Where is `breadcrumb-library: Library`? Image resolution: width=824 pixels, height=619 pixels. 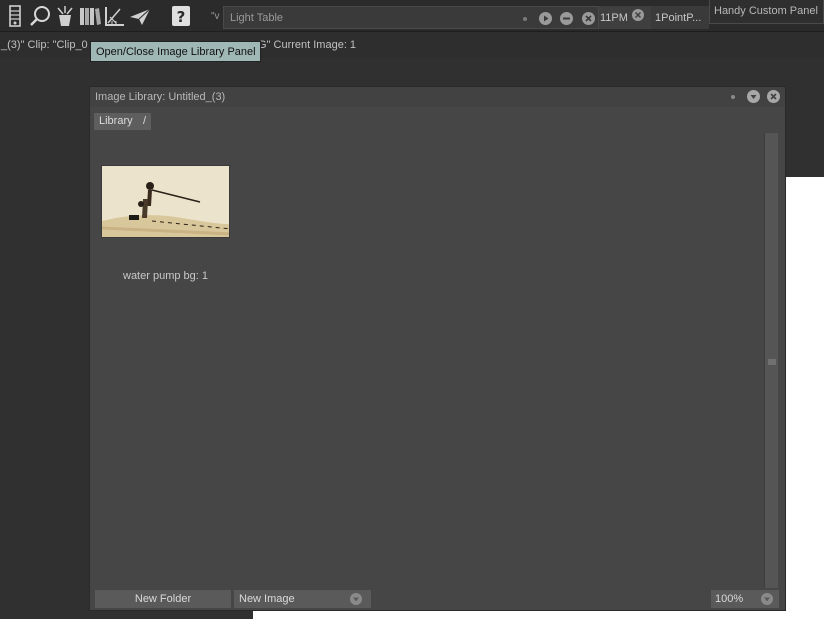 breadcrumb-library: Library is located at coordinates (116, 121).